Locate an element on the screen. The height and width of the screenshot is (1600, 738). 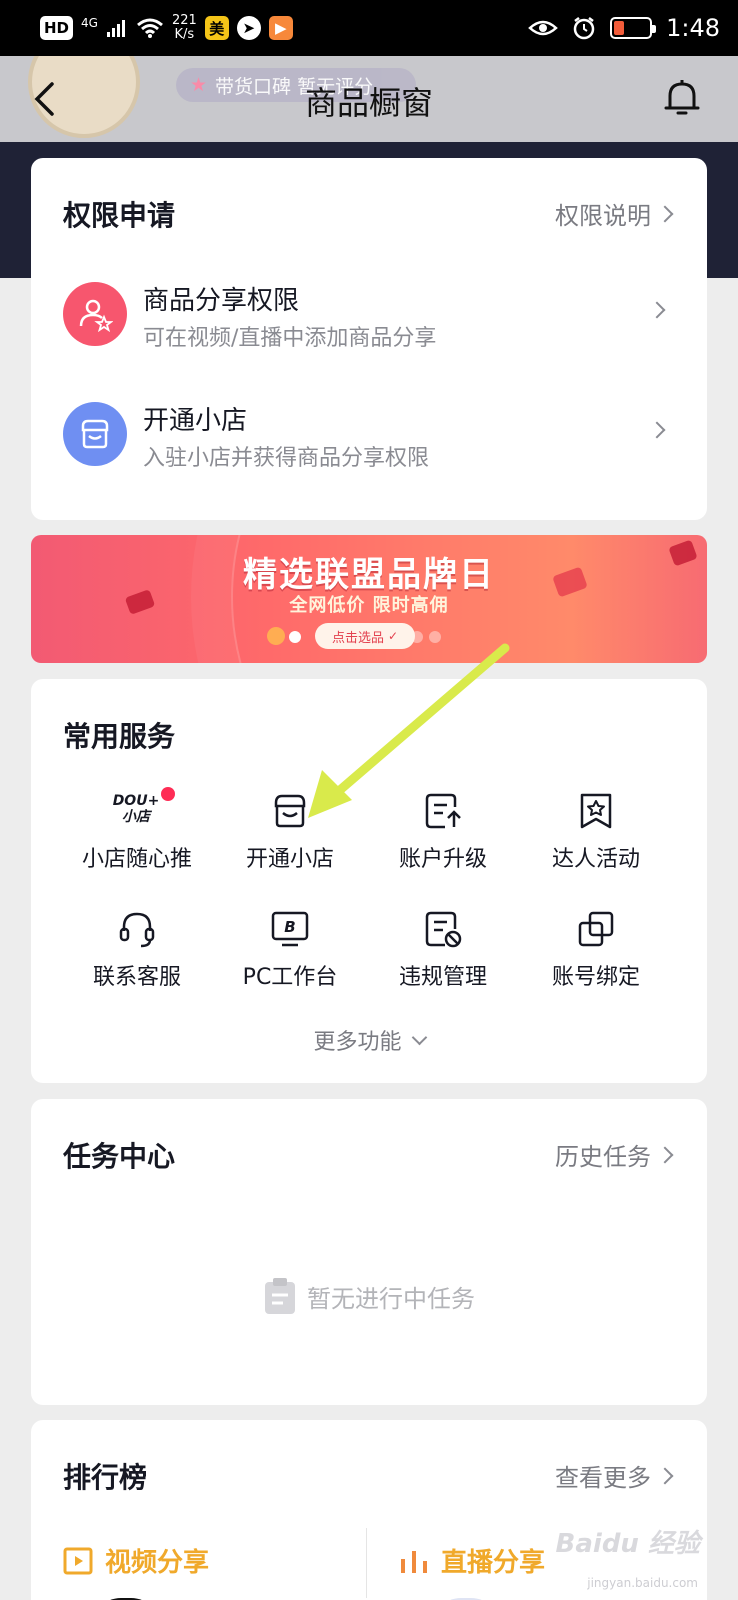
navigation-app-icon: ➤ is located at coordinates (248, 28).